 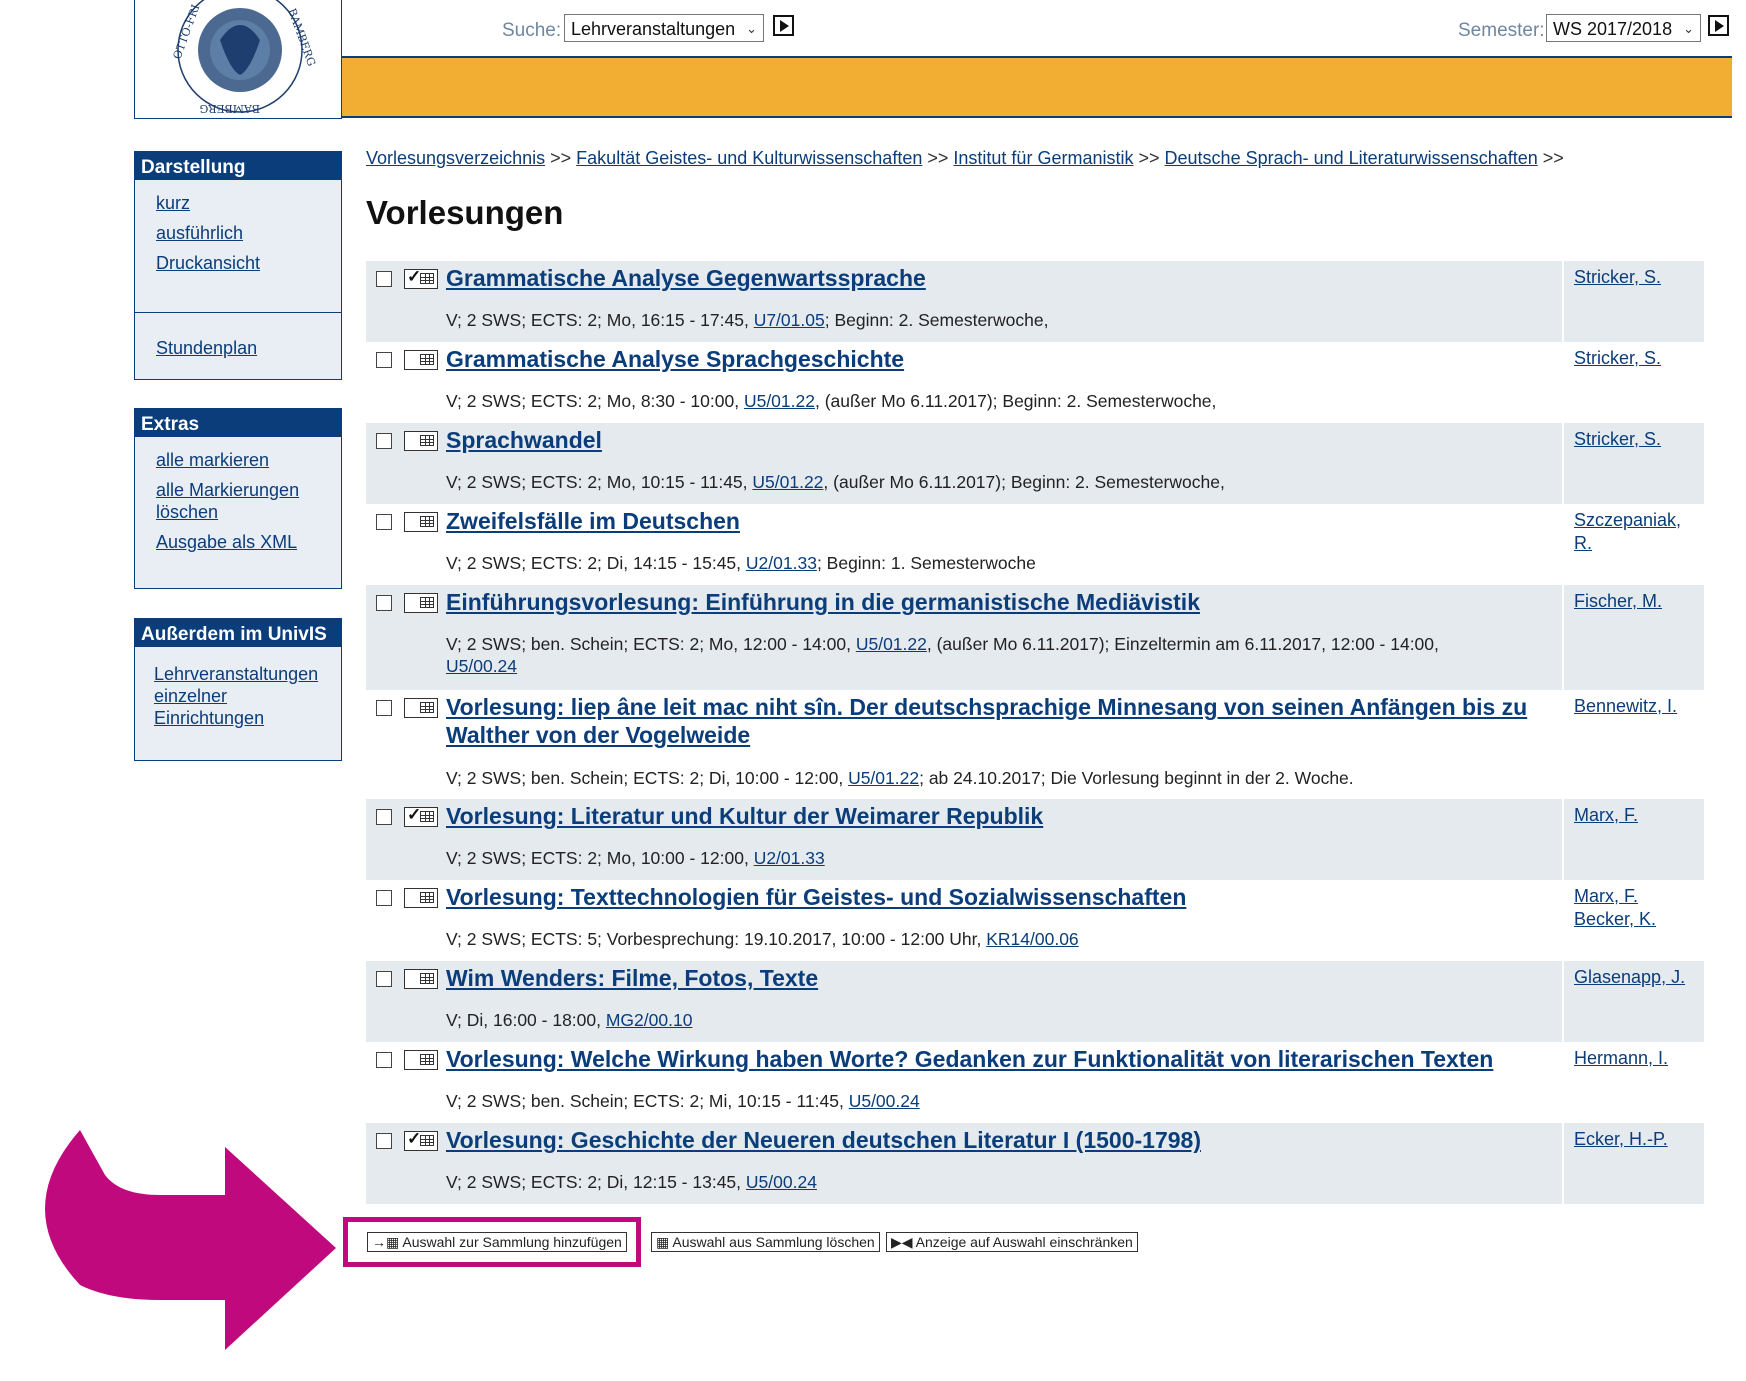 I want to click on course-info-text: ; Beginn: 1. Semesterwoche, so click(x=926, y=563).